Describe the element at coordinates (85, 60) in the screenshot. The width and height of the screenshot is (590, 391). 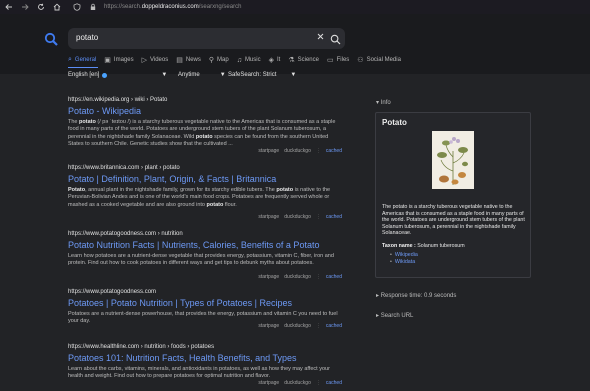
I see `tab-label: General` at that location.